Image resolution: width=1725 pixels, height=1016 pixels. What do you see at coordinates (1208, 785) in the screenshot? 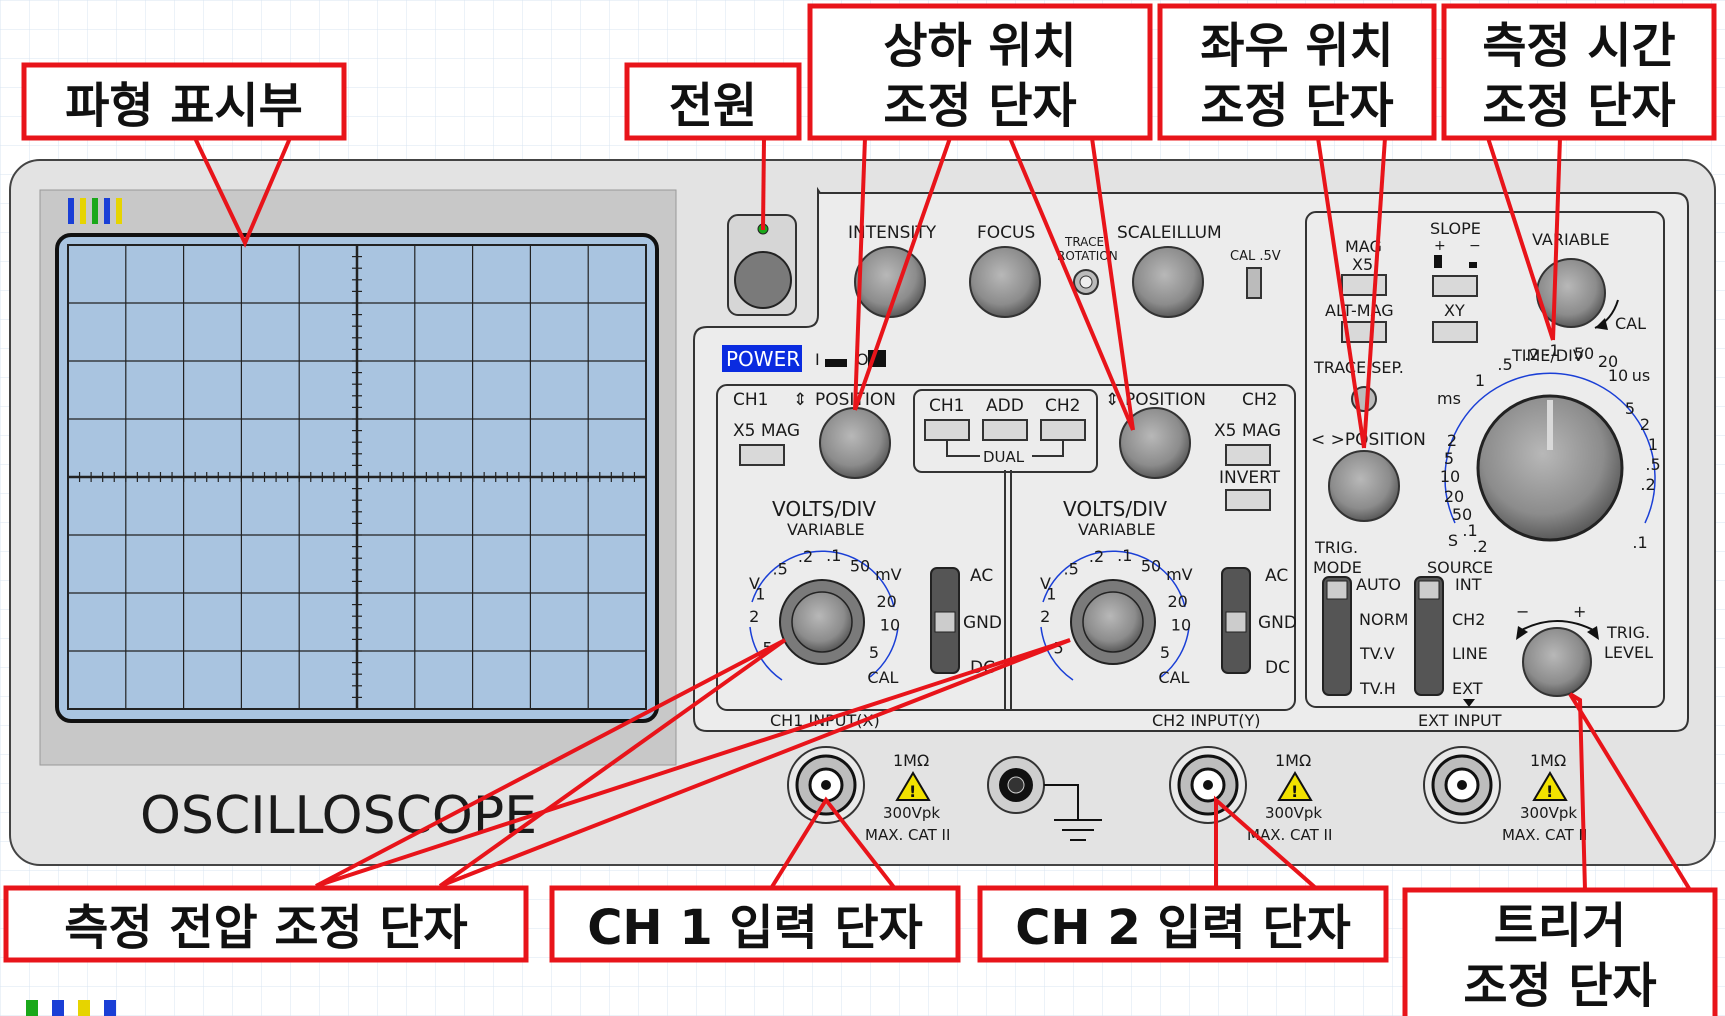
I see `ch2-input-bnc` at bounding box center [1208, 785].